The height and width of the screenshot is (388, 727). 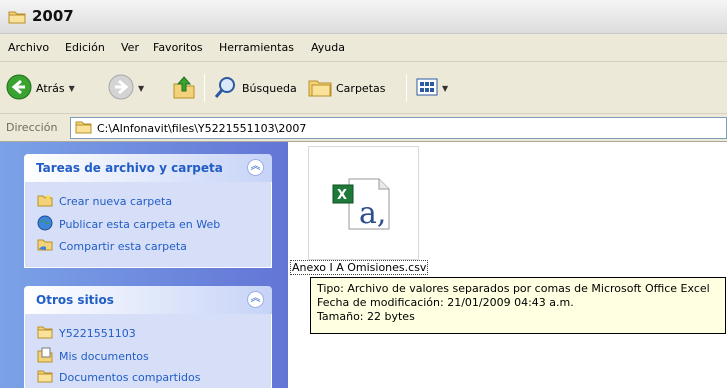 What do you see at coordinates (116, 201) in the screenshot?
I see `task-label: Crear nueva carpeta` at bounding box center [116, 201].